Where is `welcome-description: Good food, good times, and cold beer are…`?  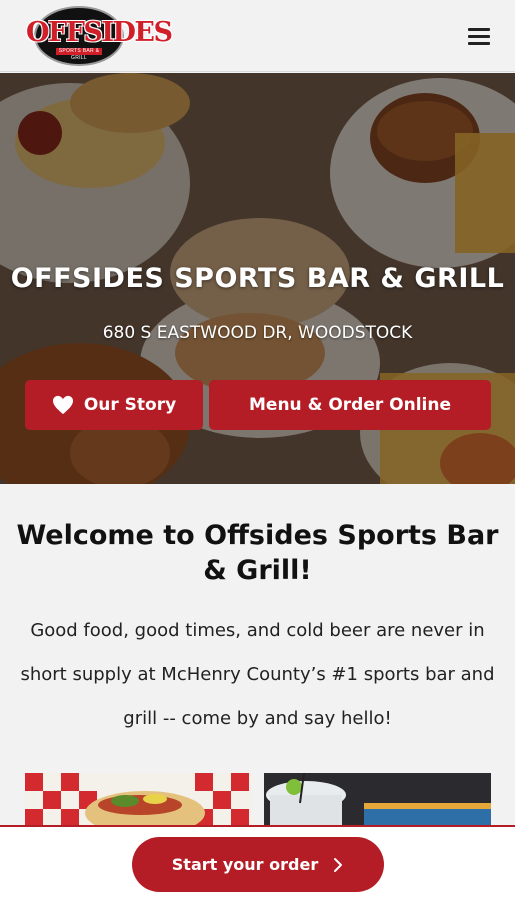
welcome-description: Good food, good times, and cold beer are… is located at coordinates (257, 674).